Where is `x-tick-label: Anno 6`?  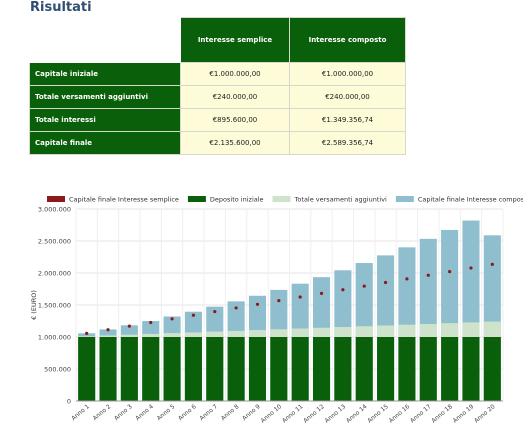
x-tick-label: Anno 6 is located at coordinates (187, 412).